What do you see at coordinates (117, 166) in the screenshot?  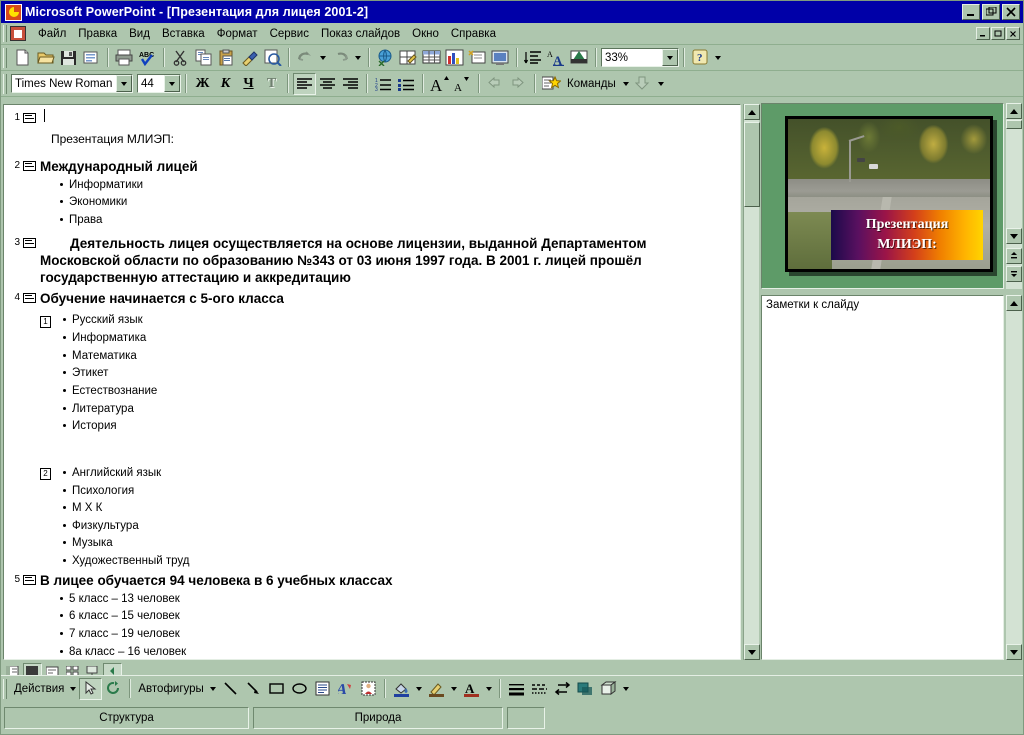 I see `slide-title: Международный лицей` at bounding box center [117, 166].